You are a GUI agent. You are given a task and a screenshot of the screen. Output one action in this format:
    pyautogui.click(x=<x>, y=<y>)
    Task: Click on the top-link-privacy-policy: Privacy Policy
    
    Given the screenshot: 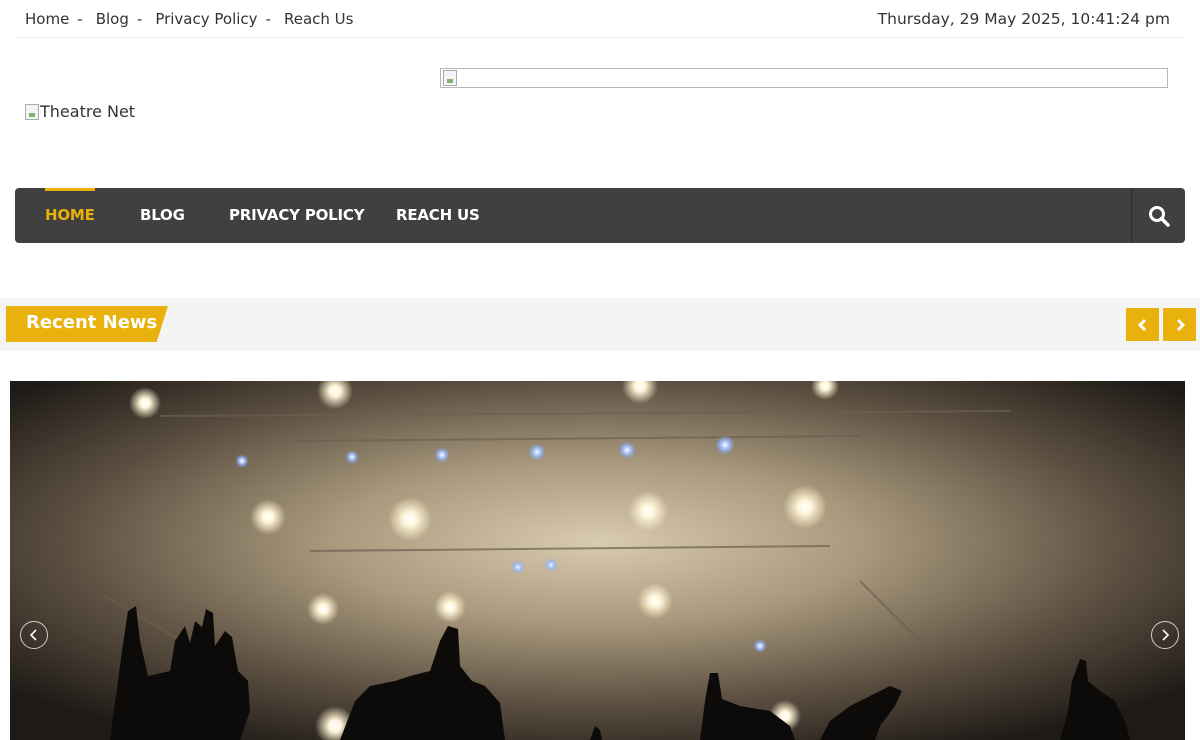 What is the action you would take?
    pyautogui.click(x=206, y=19)
    